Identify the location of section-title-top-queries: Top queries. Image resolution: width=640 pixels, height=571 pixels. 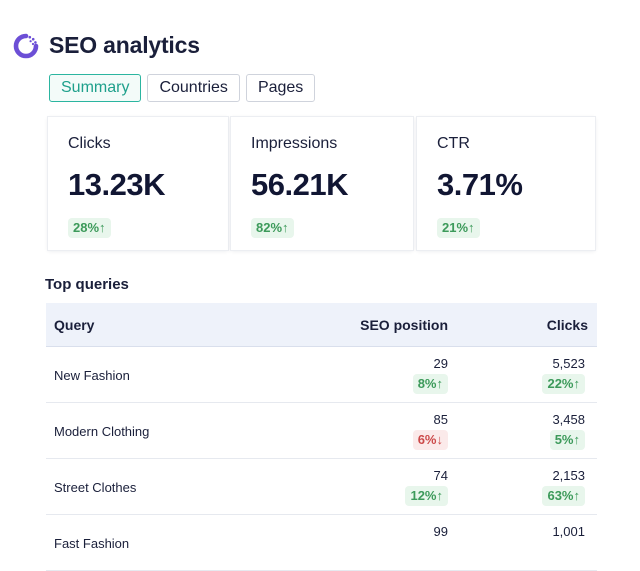
(87, 284).